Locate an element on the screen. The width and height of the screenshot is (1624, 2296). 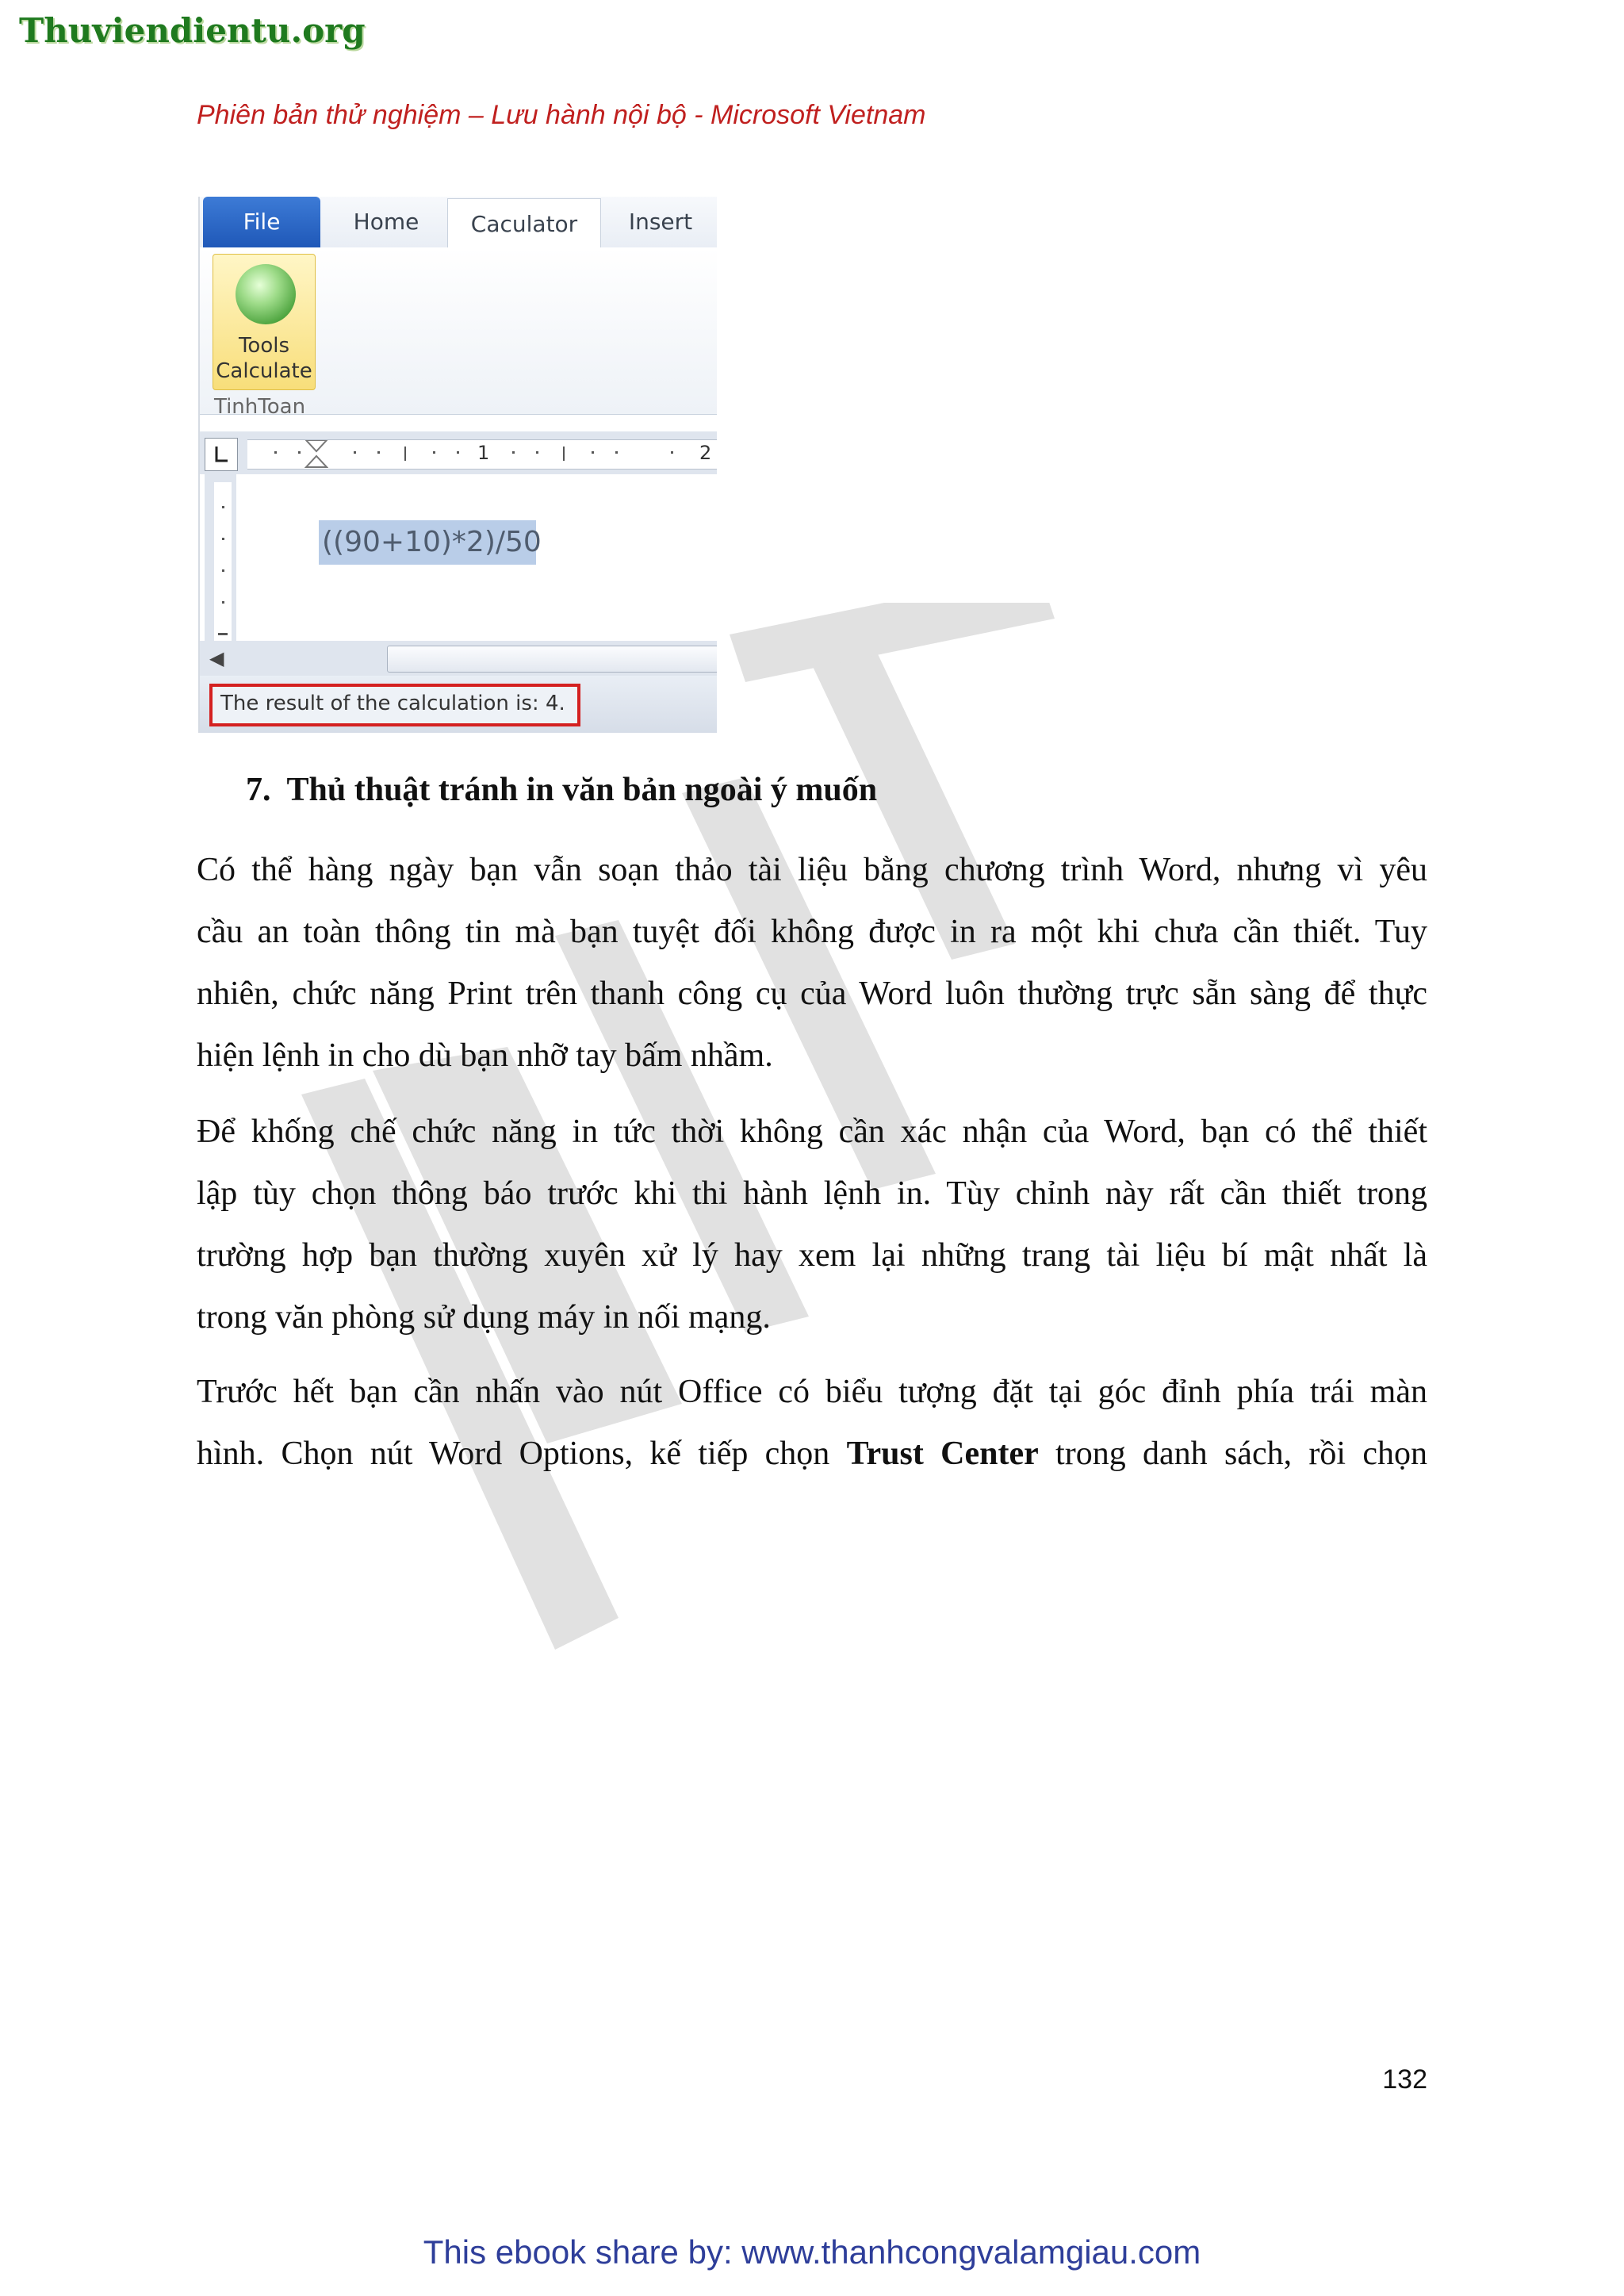
indent-marker-icon is located at coordinates (316, 454).